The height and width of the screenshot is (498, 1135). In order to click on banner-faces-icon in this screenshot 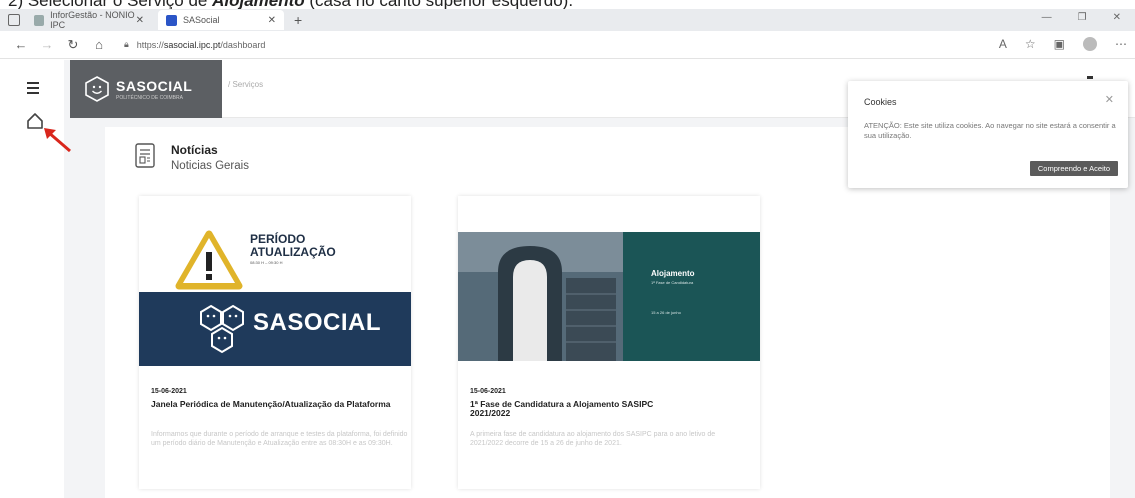, I will do `click(222, 329)`.